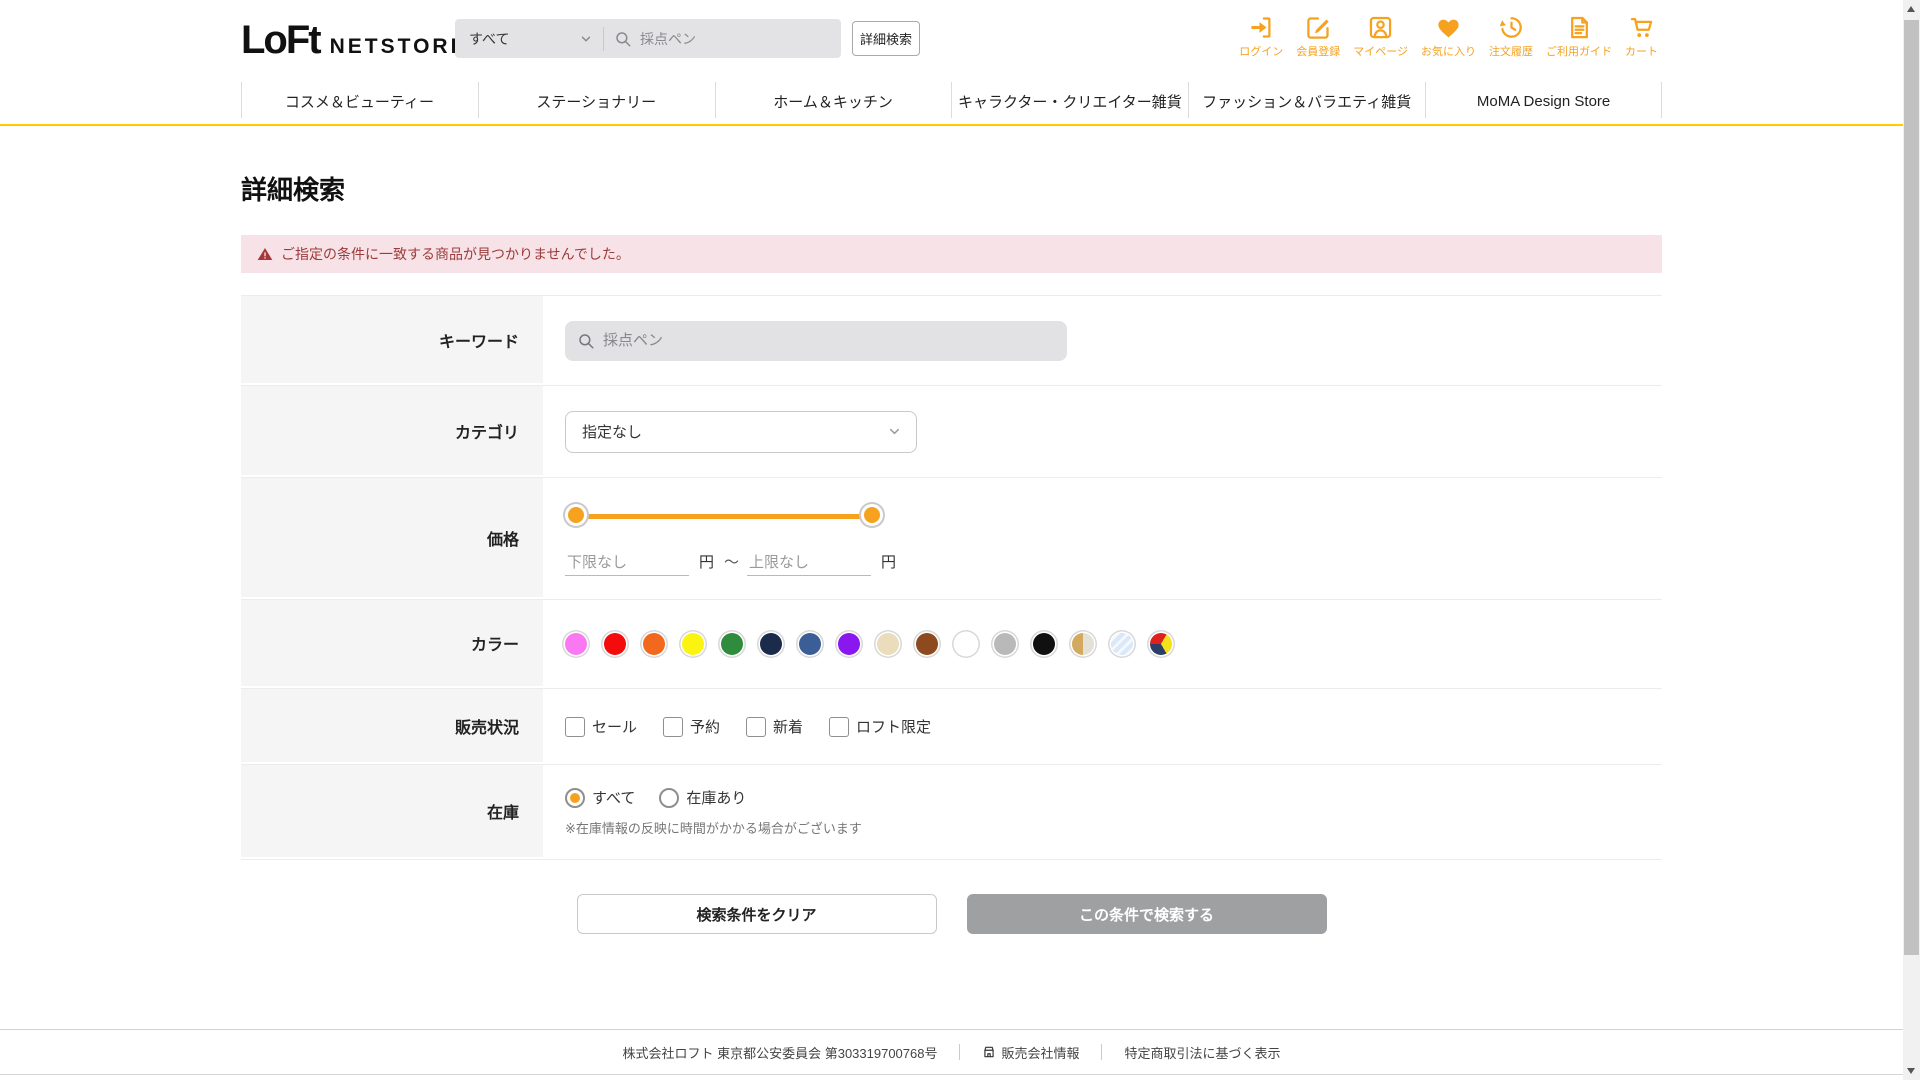 This screenshot has height=1080, width=1920. Describe the element at coordinates (888, 644) in the screenshot. I see `color-swatch-beige` at that location.